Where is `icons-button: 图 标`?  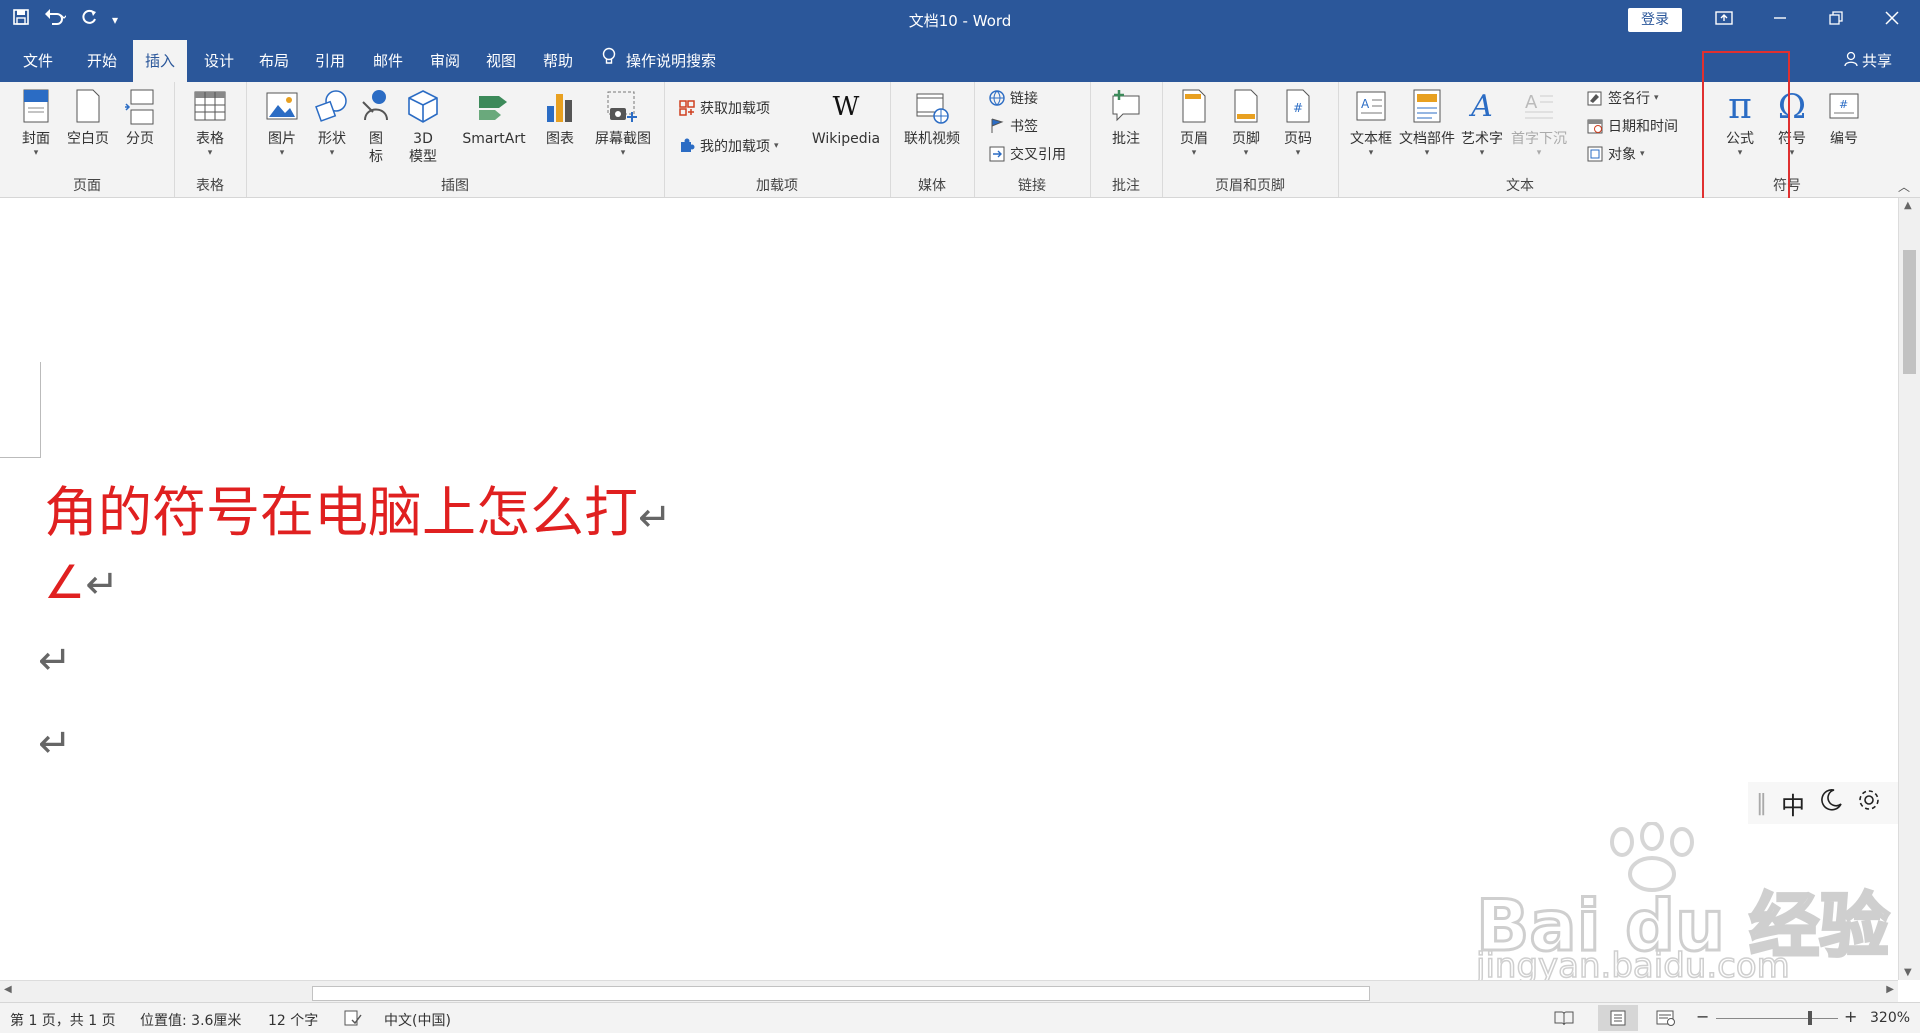 icons-button: 图 标 is located at coordinates (376, 127).